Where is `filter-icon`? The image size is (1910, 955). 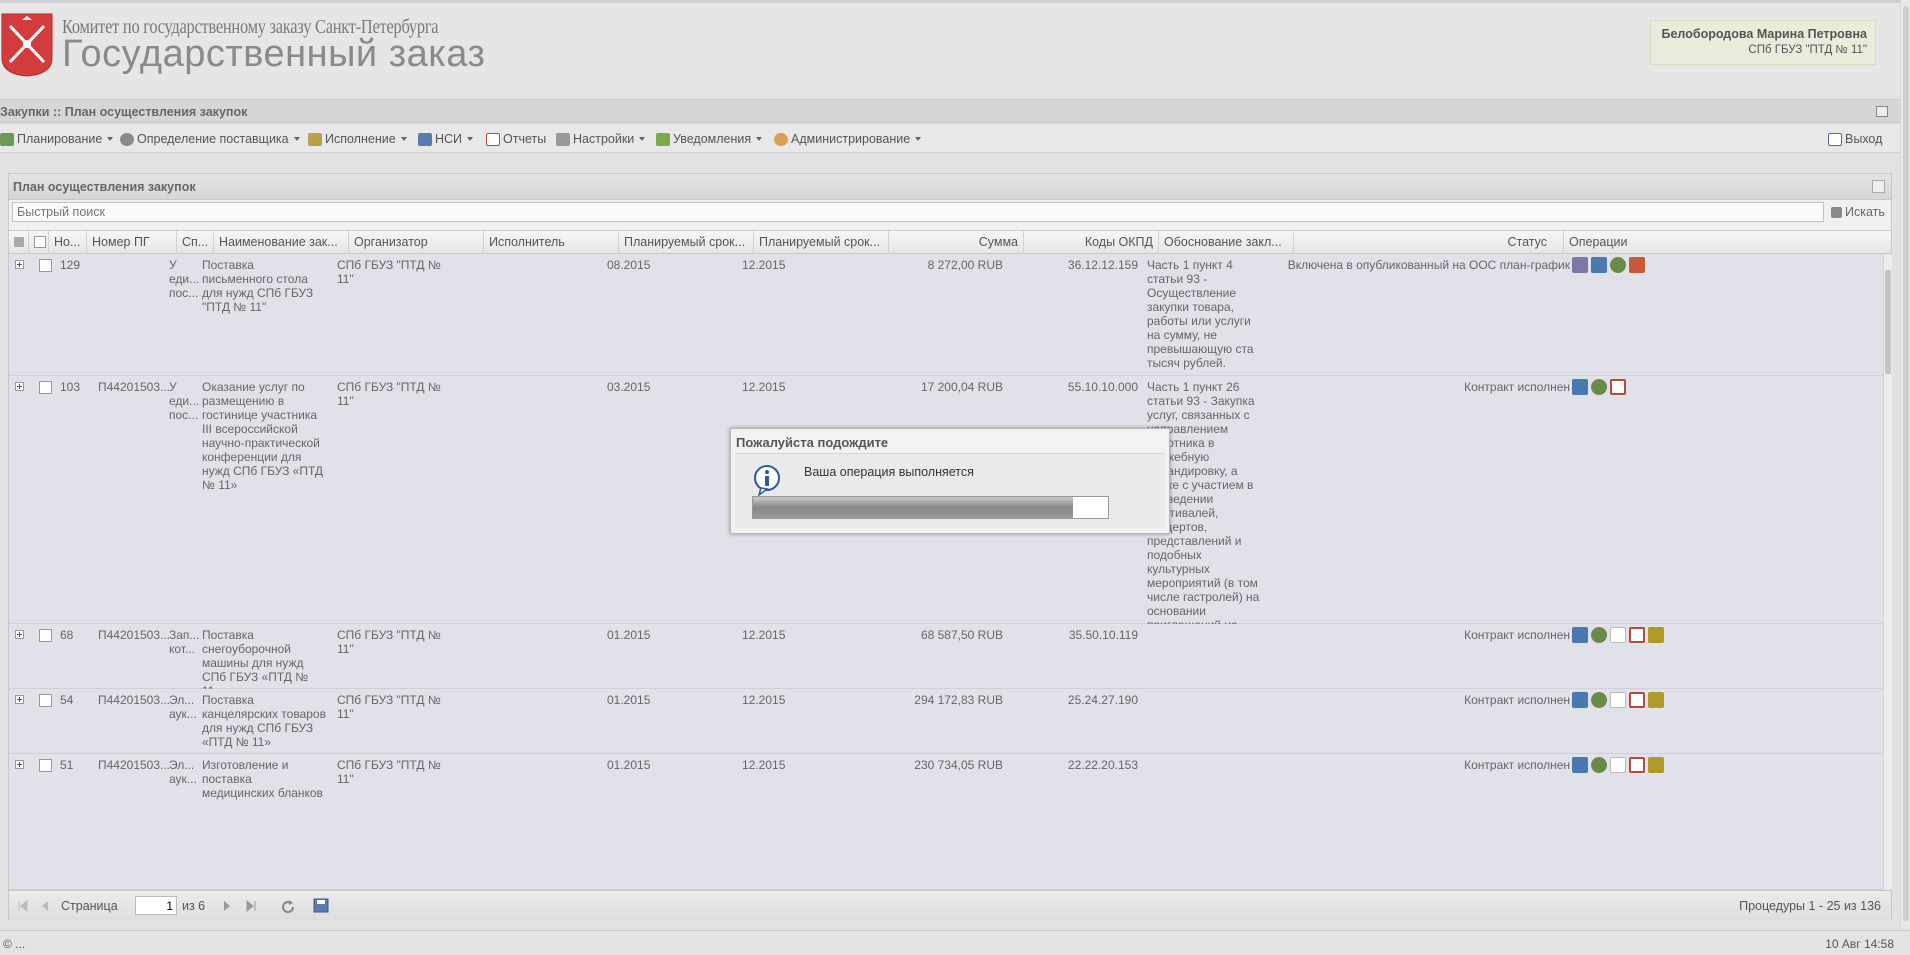 filter-icon is located at coordinates (19, 242).